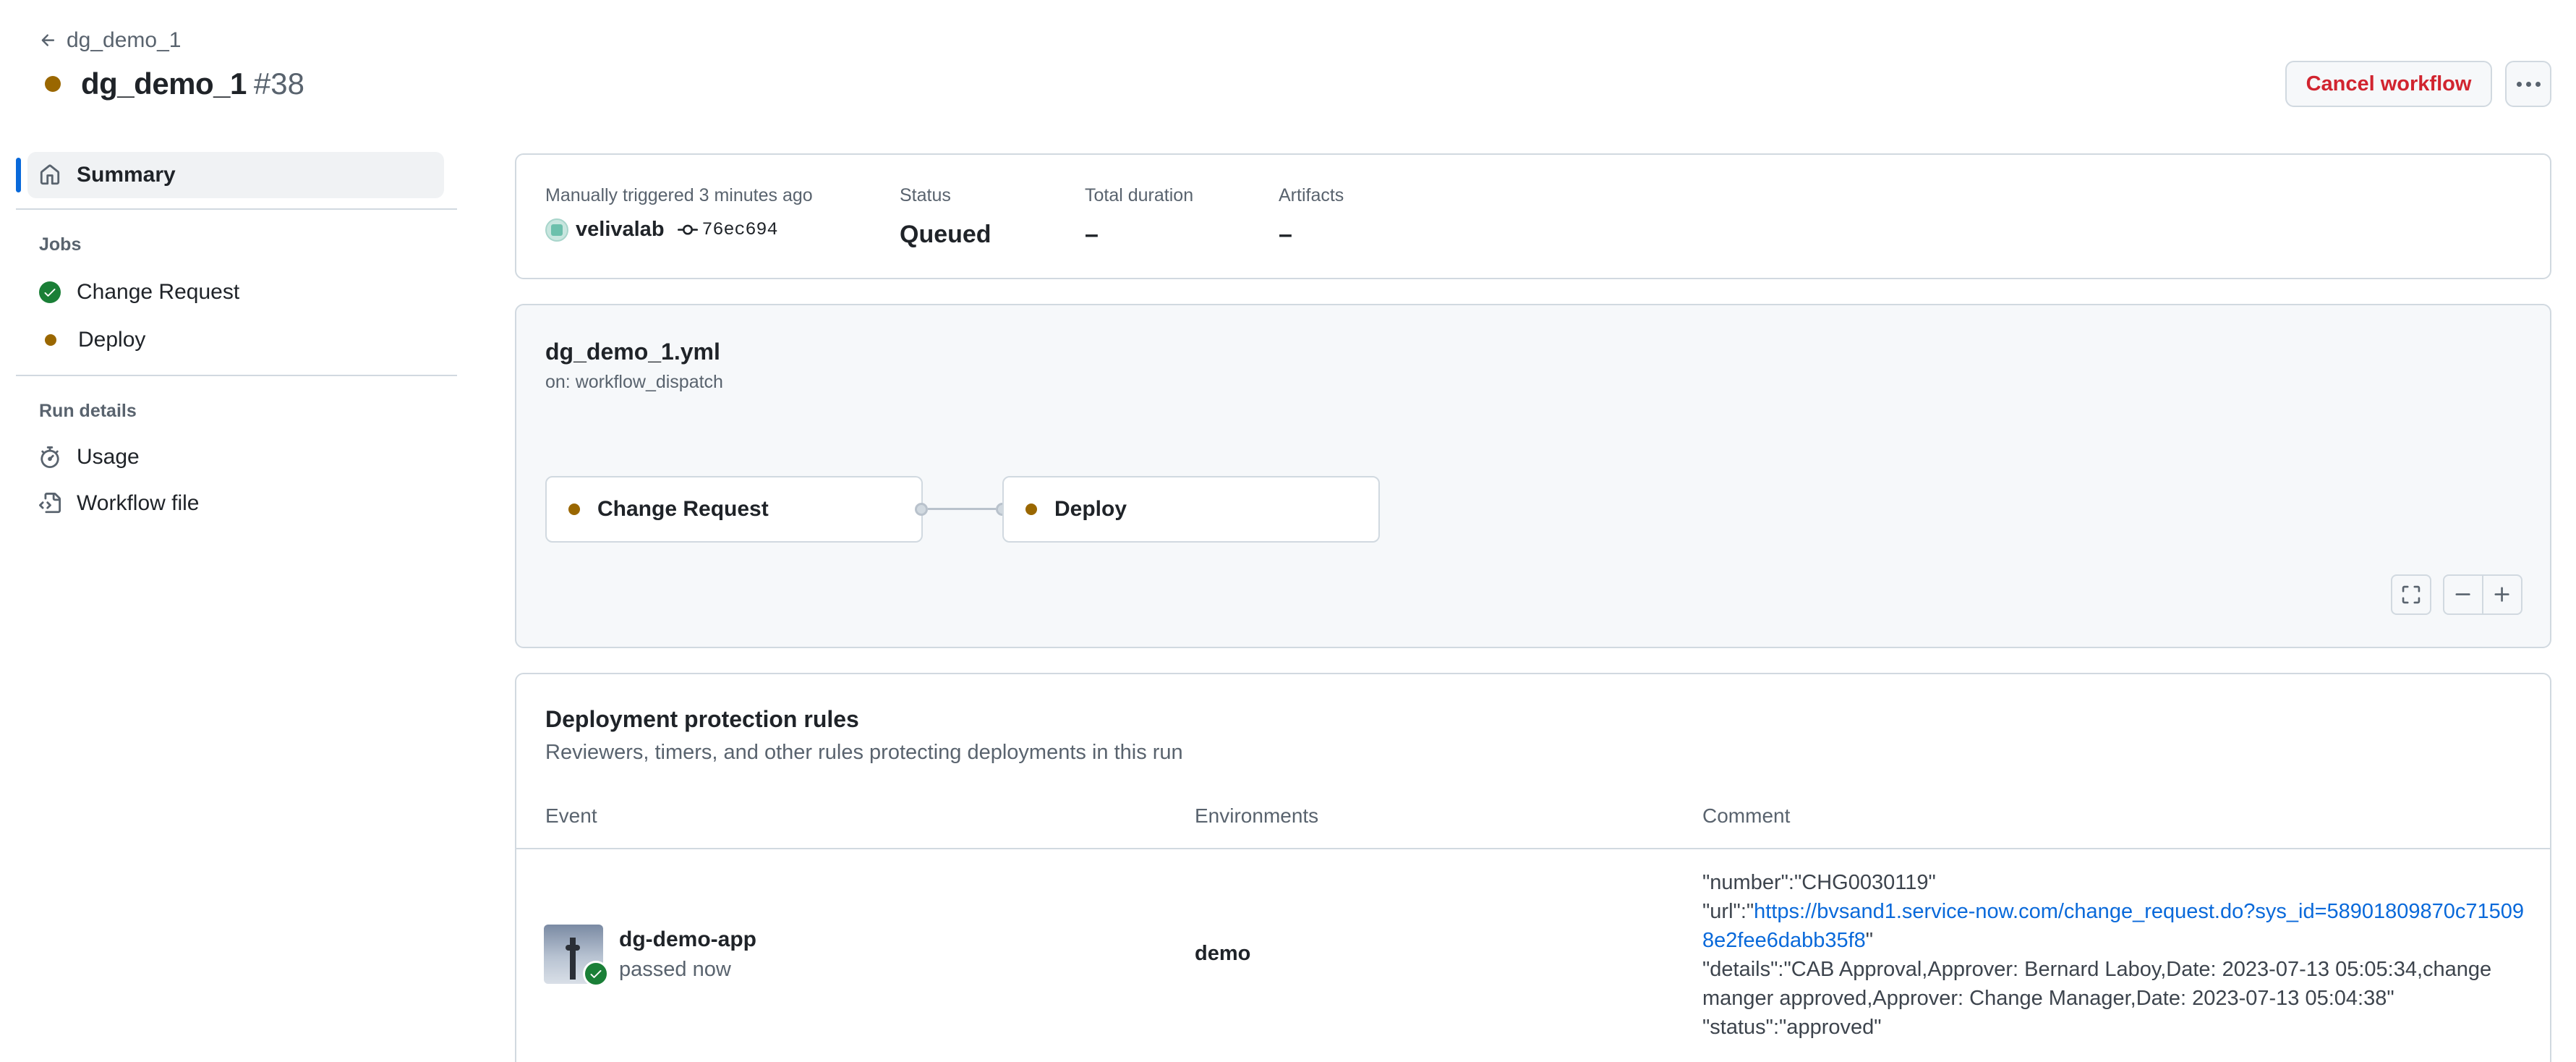 The height and width of the screenshot is (1062, 2576). Describe the element at coordinates (88, 411) in the screenshot. I see `run-details-heading: Run details` at that location.